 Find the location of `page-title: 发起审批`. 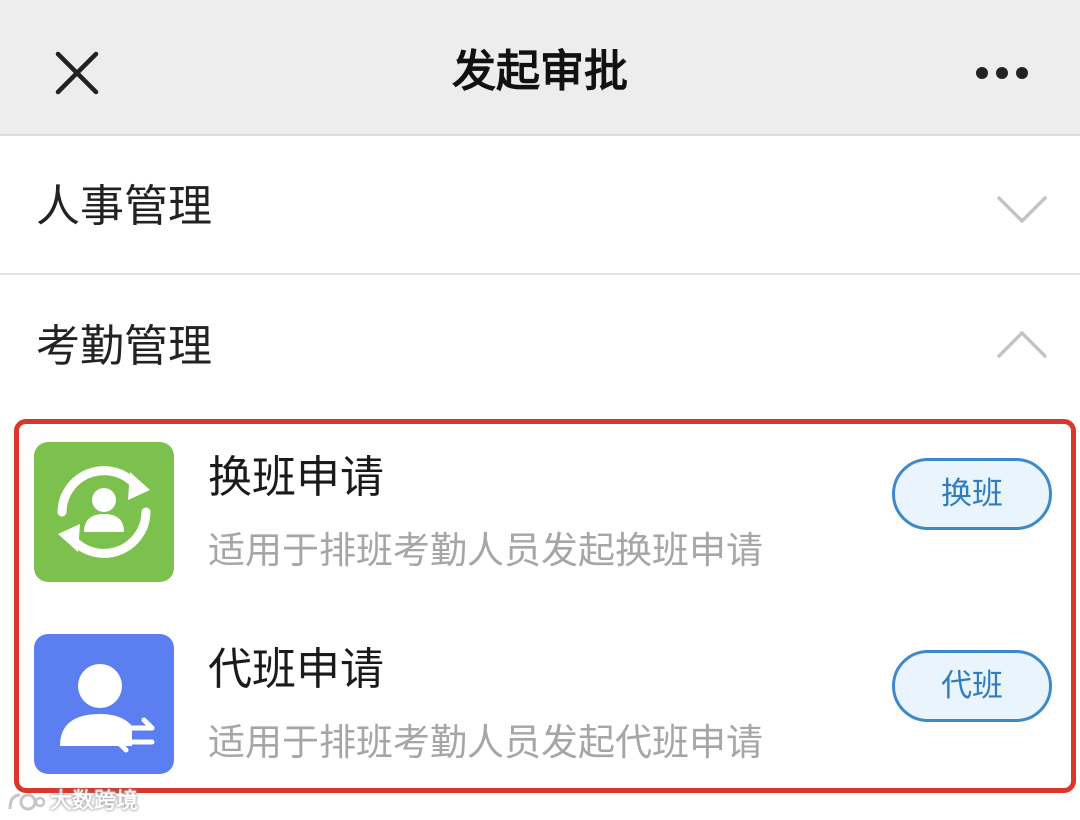

page-title: 发起审批 is located at coordinates (540, 71).